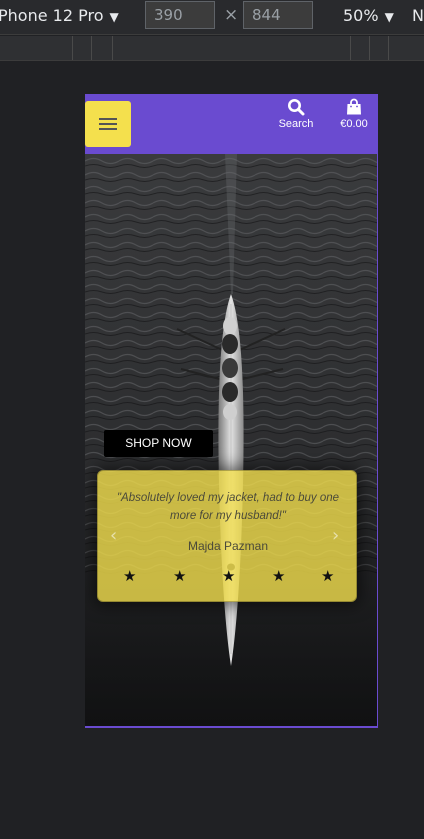 The height and width of the screenshot is (839, 424). Describe the element at coordinates (52, 15) in the screenshot. I see `device-name: Phone 12 Pro` at that location.